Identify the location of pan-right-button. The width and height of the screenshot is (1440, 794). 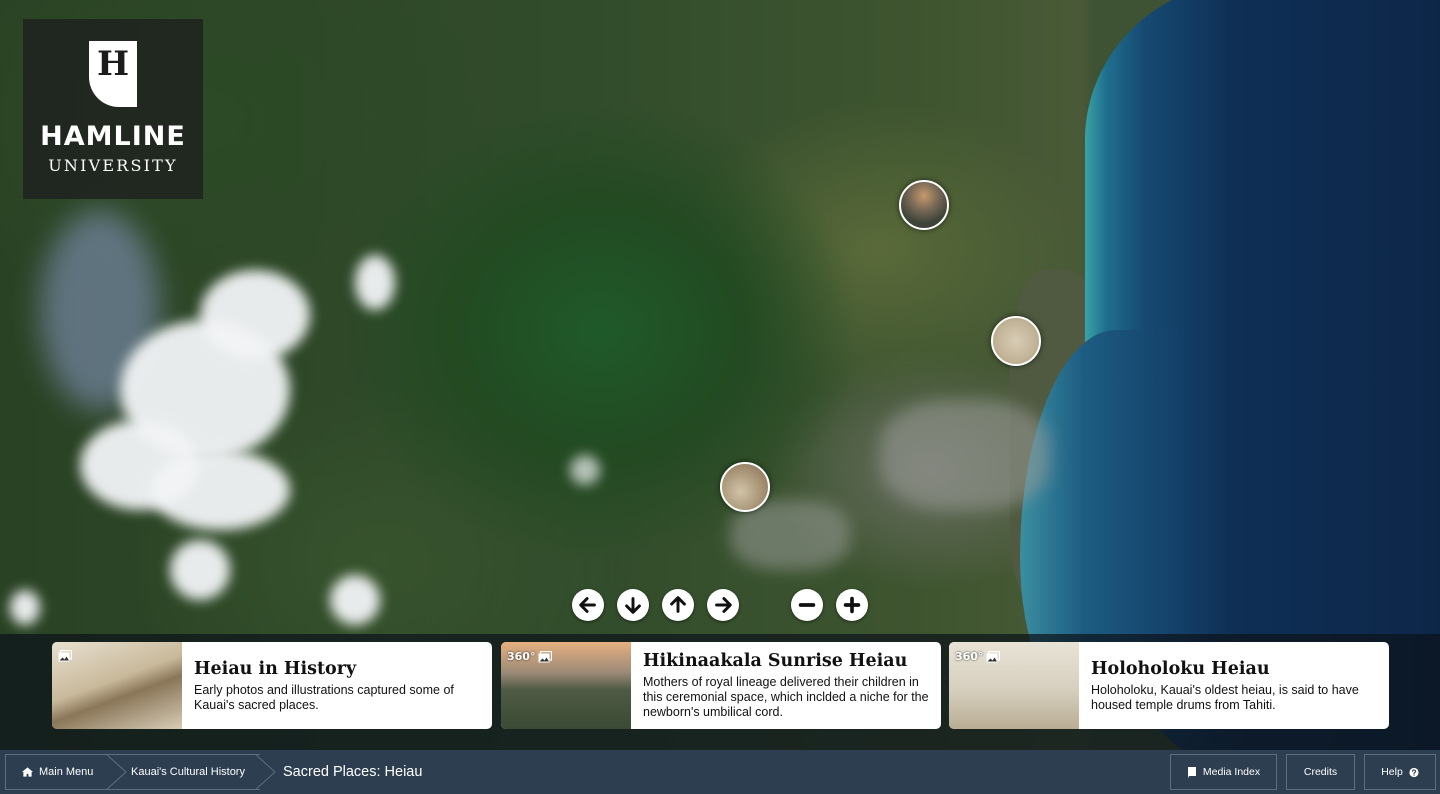
(723, 605).